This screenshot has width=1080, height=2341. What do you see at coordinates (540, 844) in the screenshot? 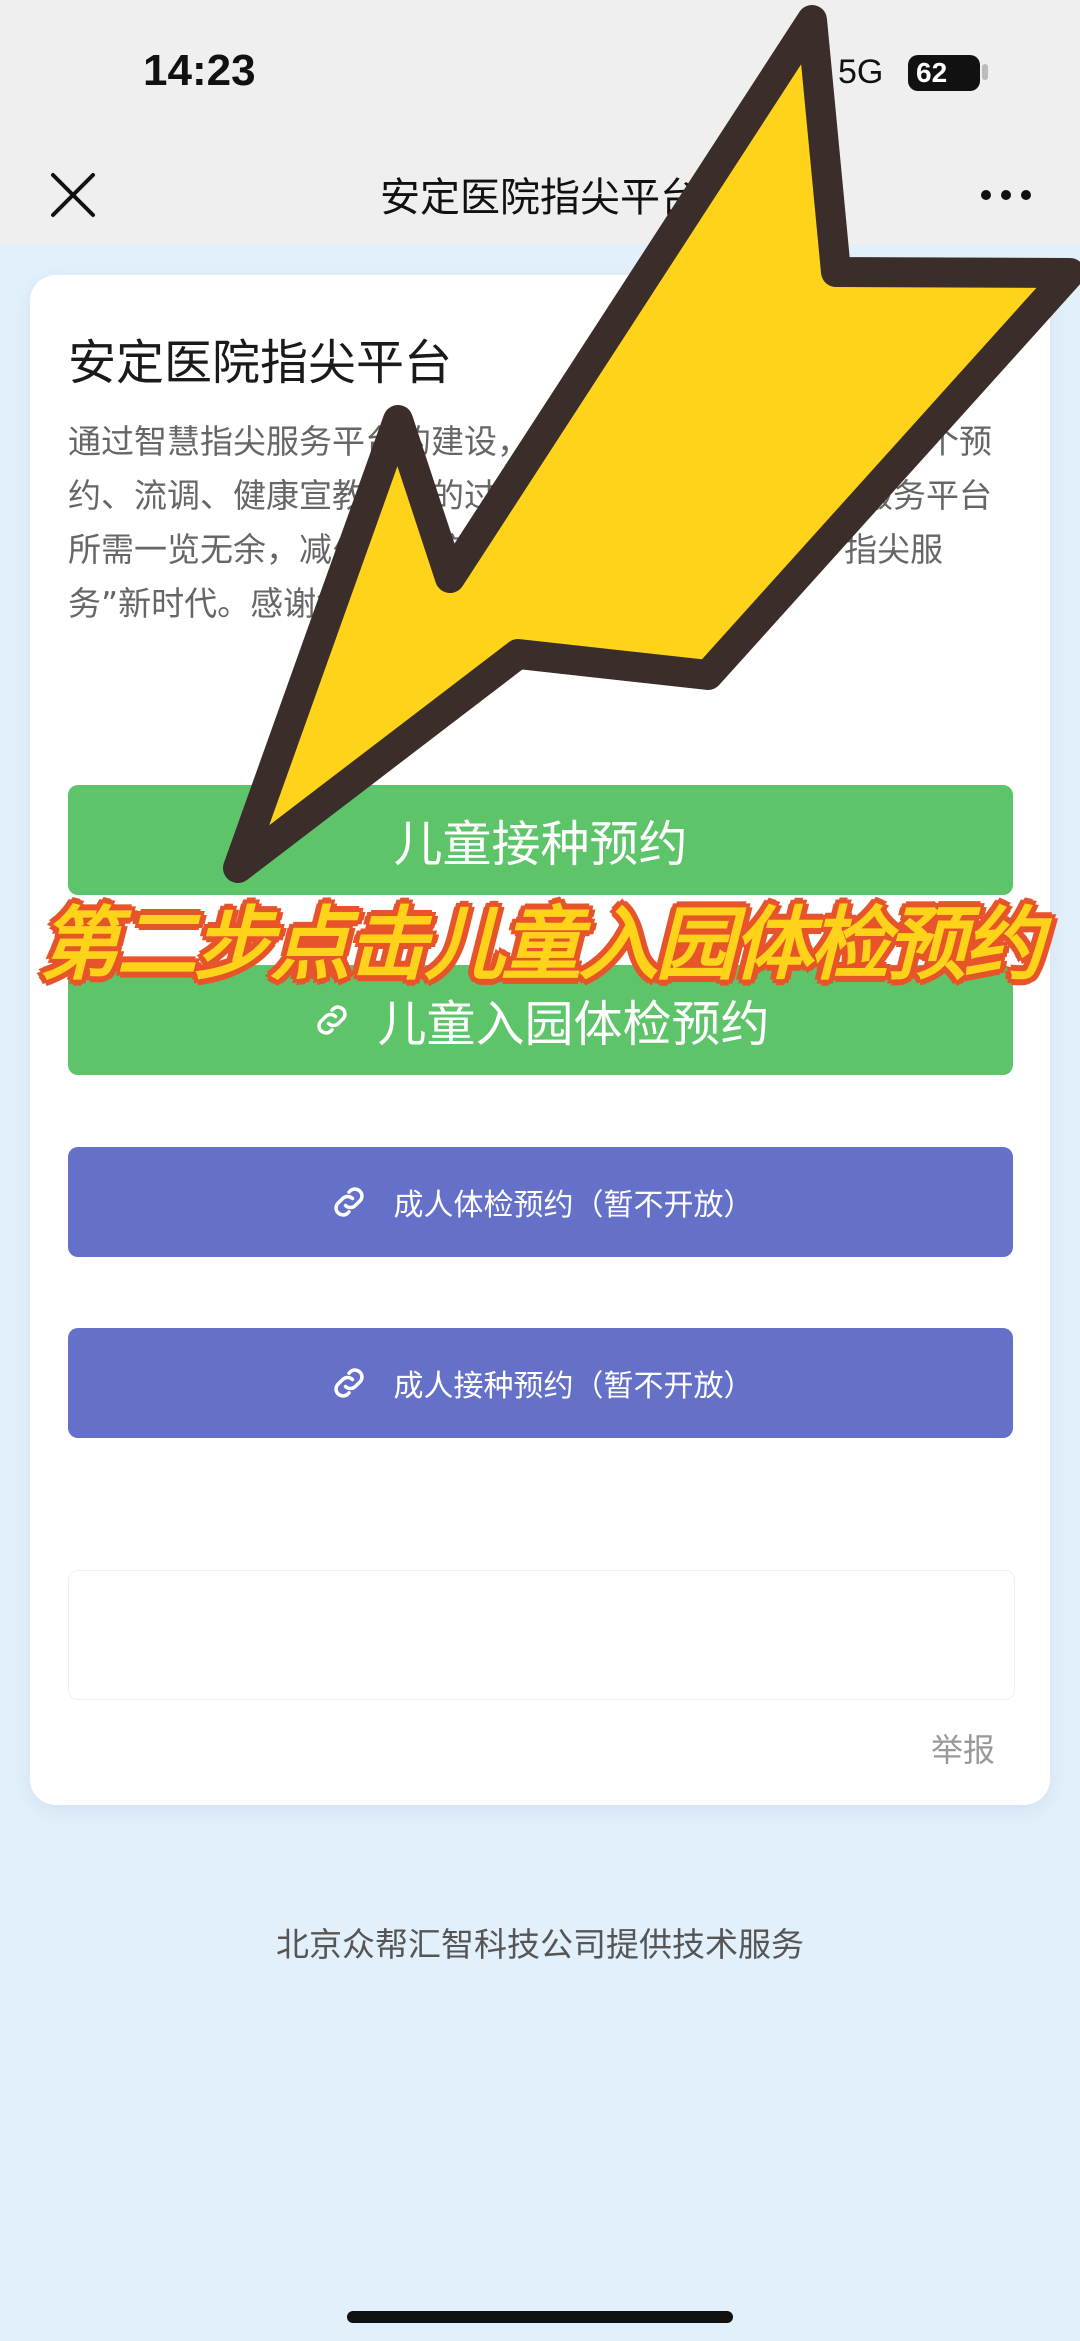
I see `button-label: 儿童接种预约` at bounding box center [540, 844].